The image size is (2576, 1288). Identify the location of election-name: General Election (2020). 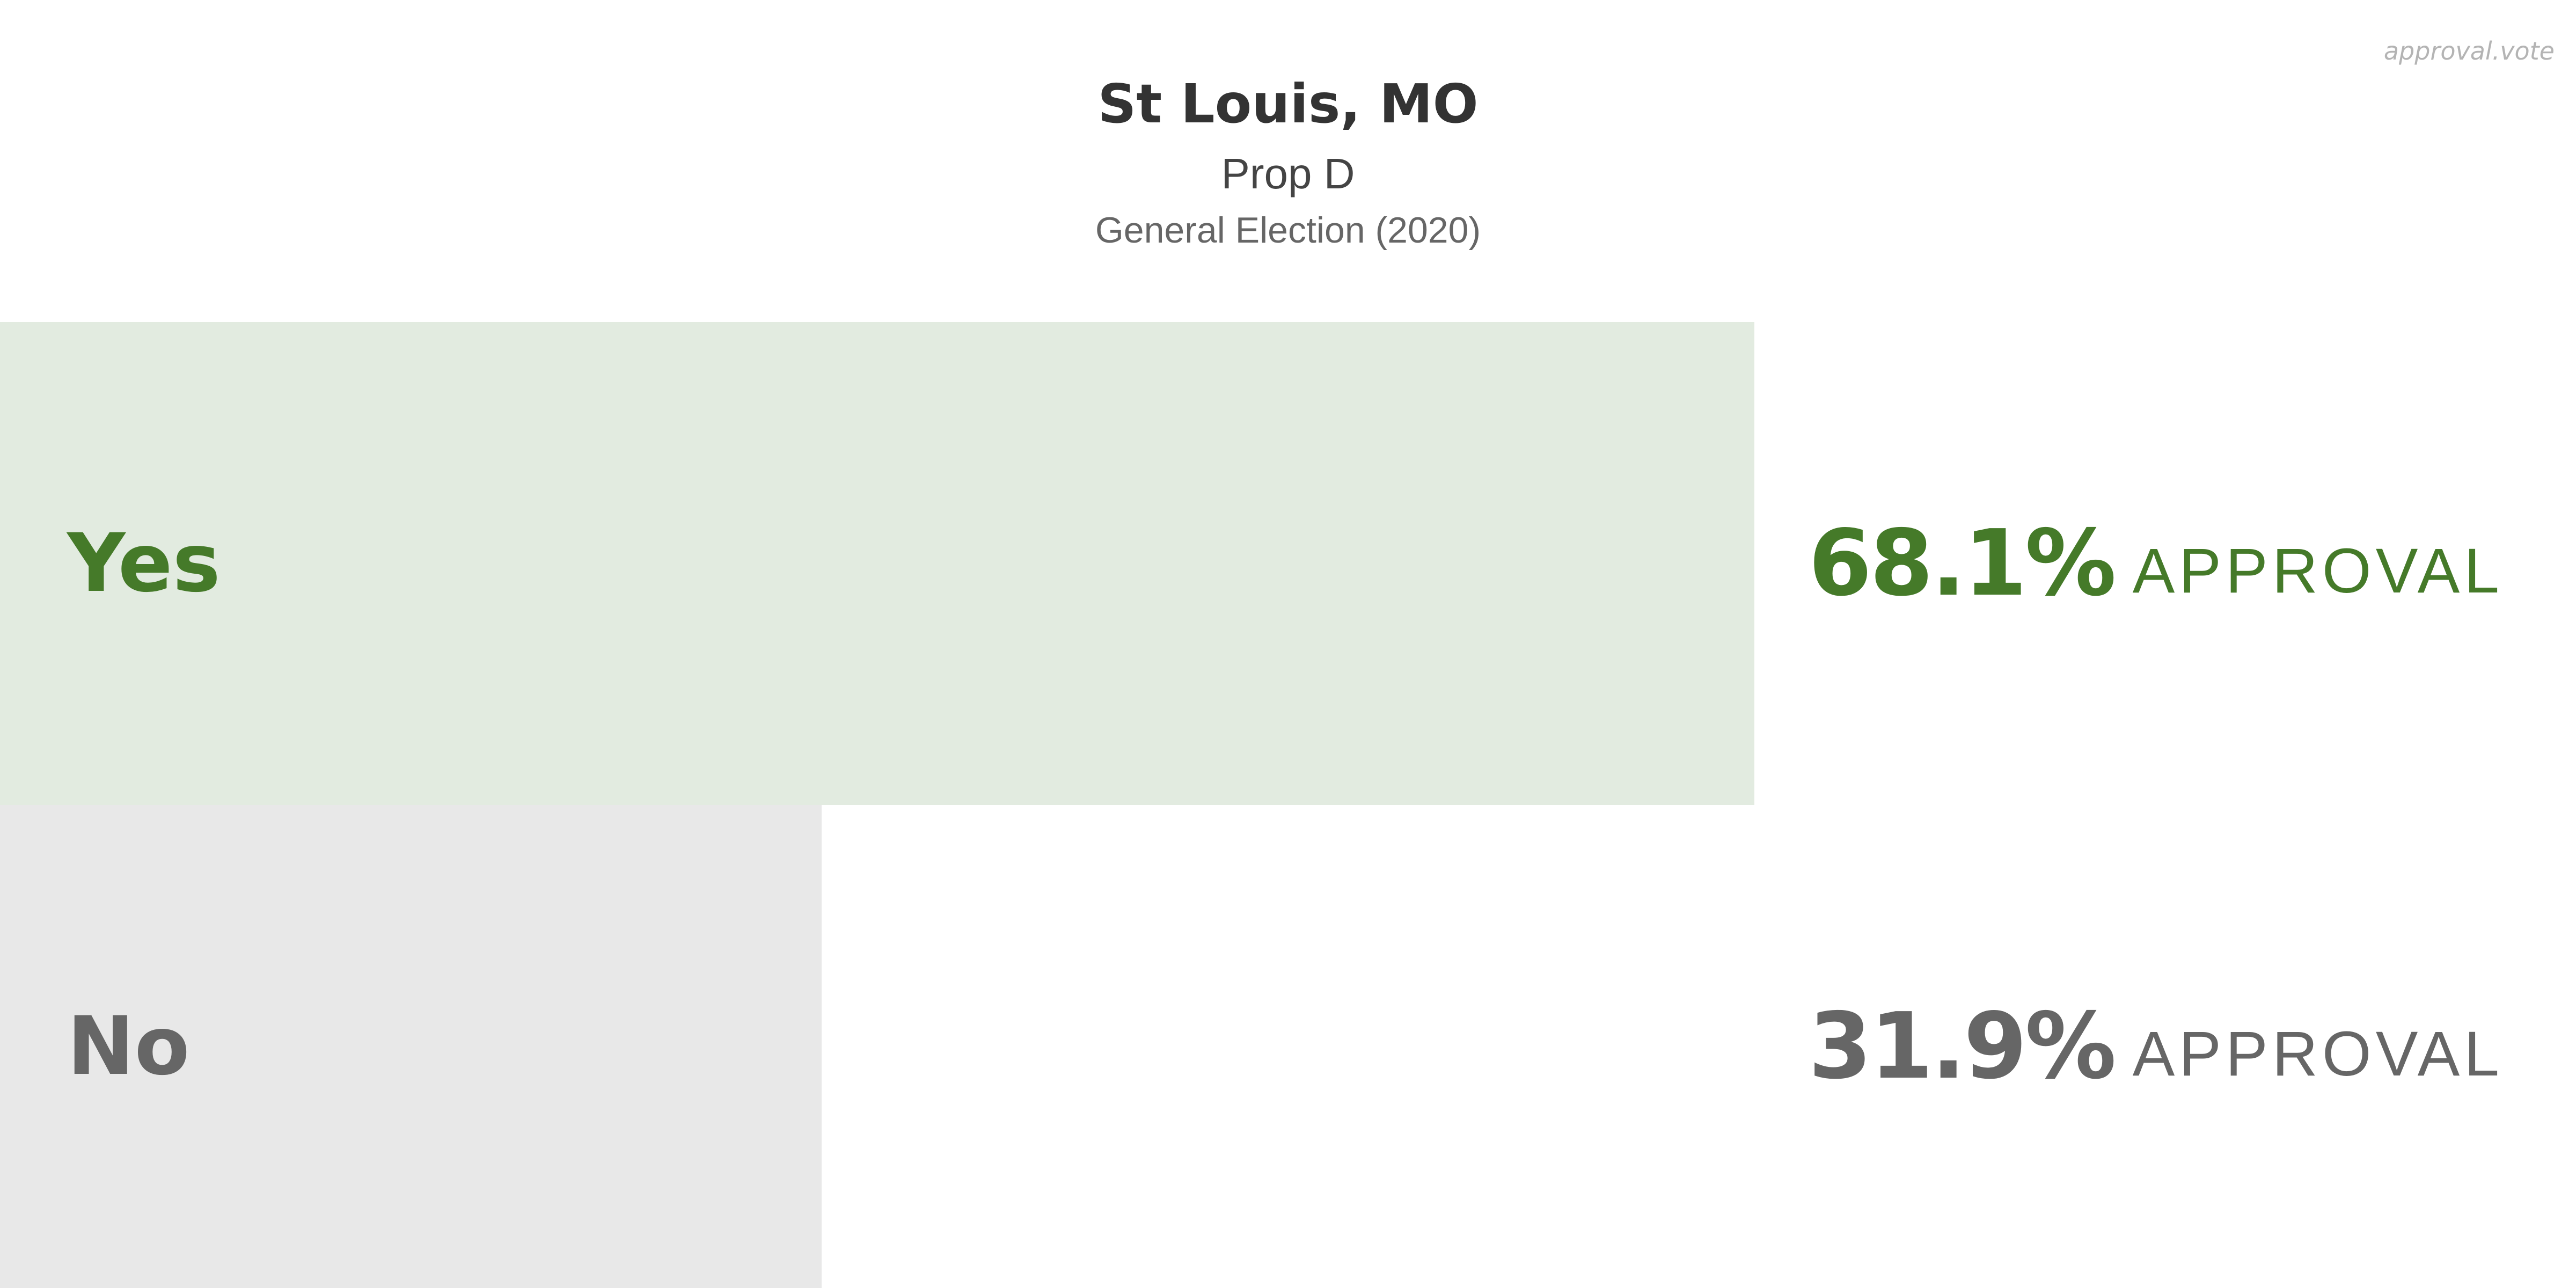
(1288, 230).